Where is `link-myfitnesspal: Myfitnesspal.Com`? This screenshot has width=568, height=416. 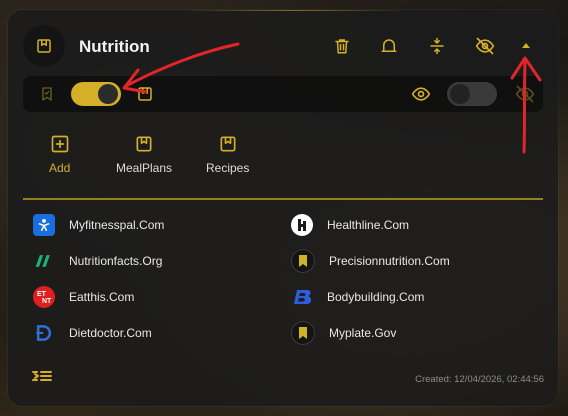 link-myfitnesspal: Myfitnesspal.Com is located at coordinates (98, 225).